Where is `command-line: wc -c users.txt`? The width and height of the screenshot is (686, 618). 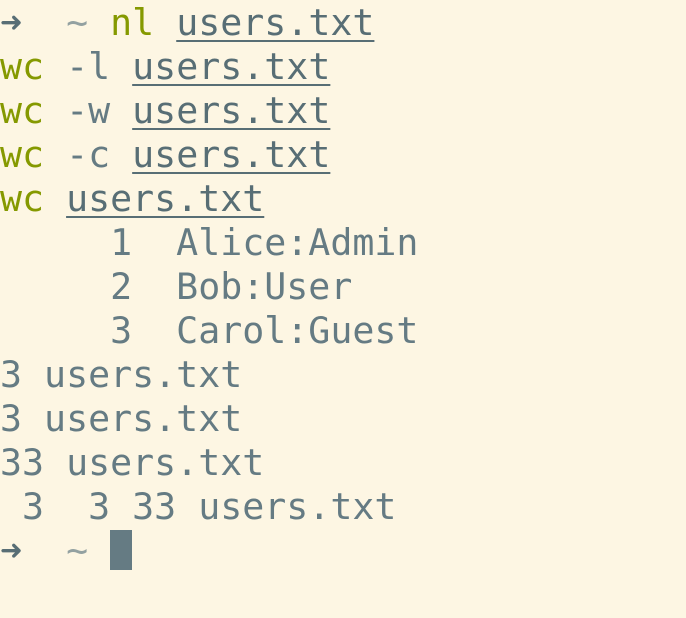
command-line: wc -c users.txt is located at coordinates (343, 155).